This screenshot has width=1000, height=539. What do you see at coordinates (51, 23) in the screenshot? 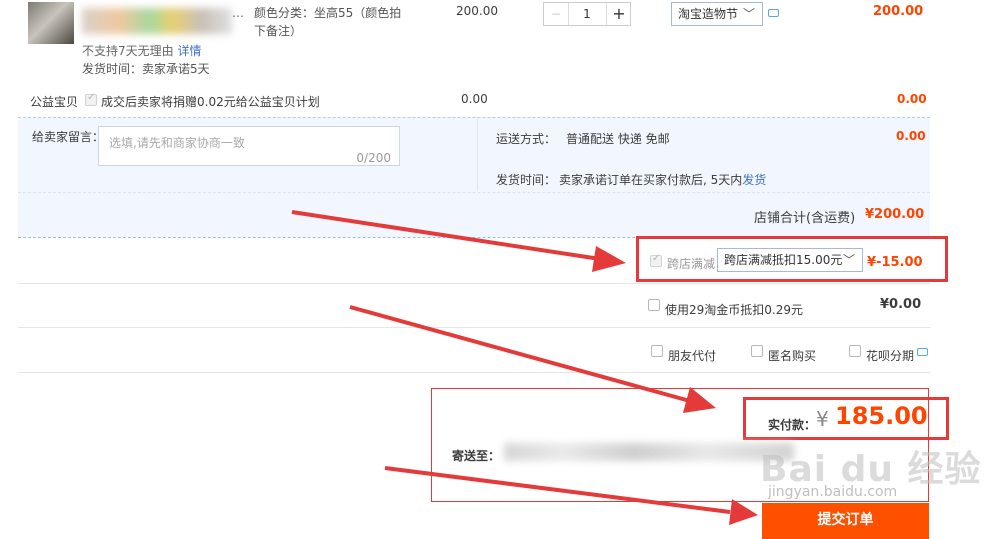
I see `product-thumbnail` at bounding box center [51, 23].